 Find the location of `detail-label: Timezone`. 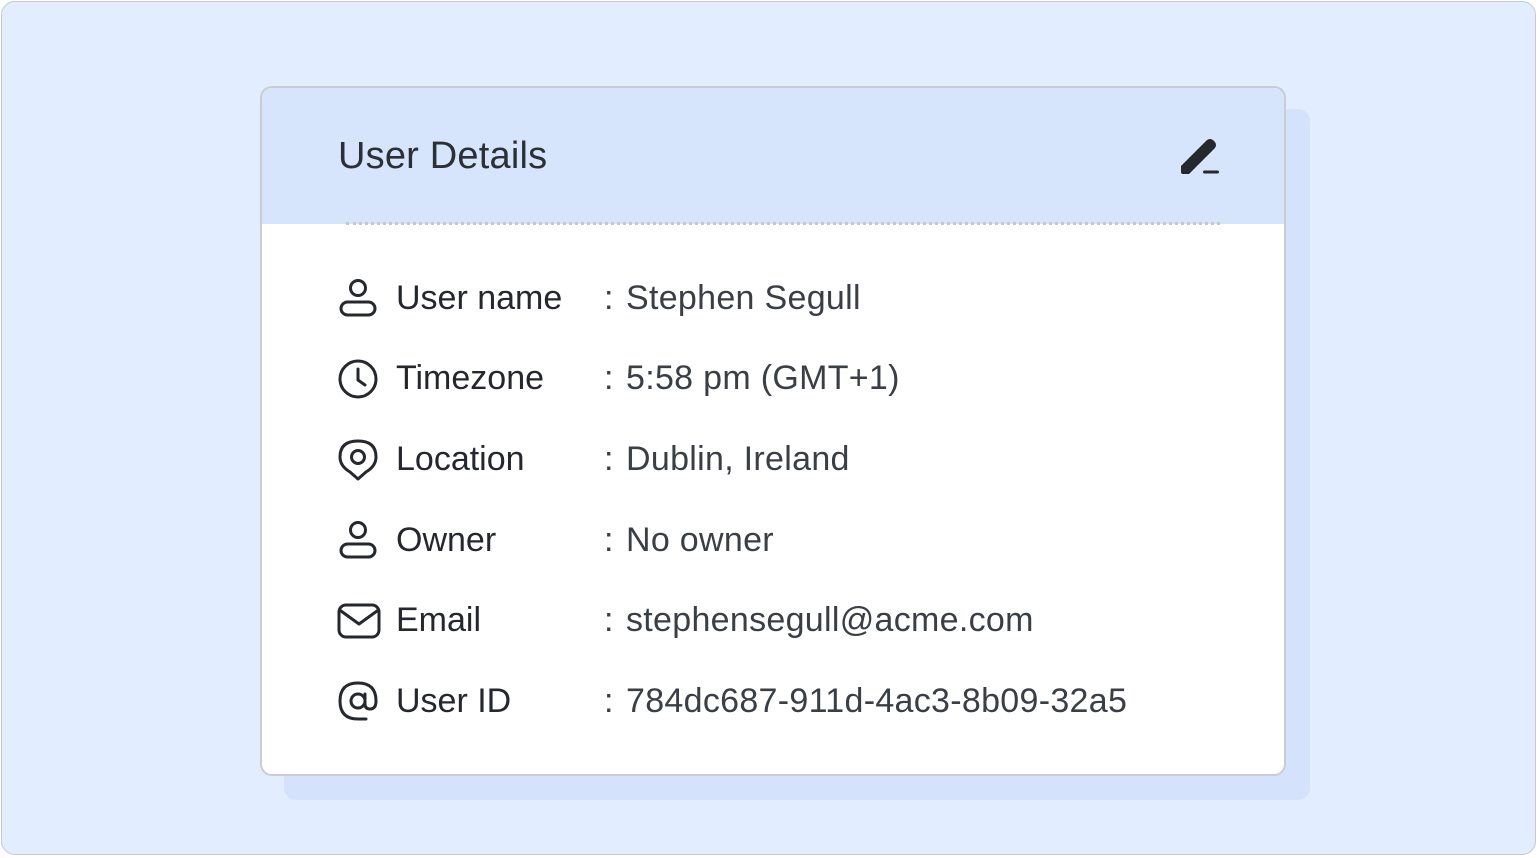

detail-label: Timezone is located at coordinates (470, 378).